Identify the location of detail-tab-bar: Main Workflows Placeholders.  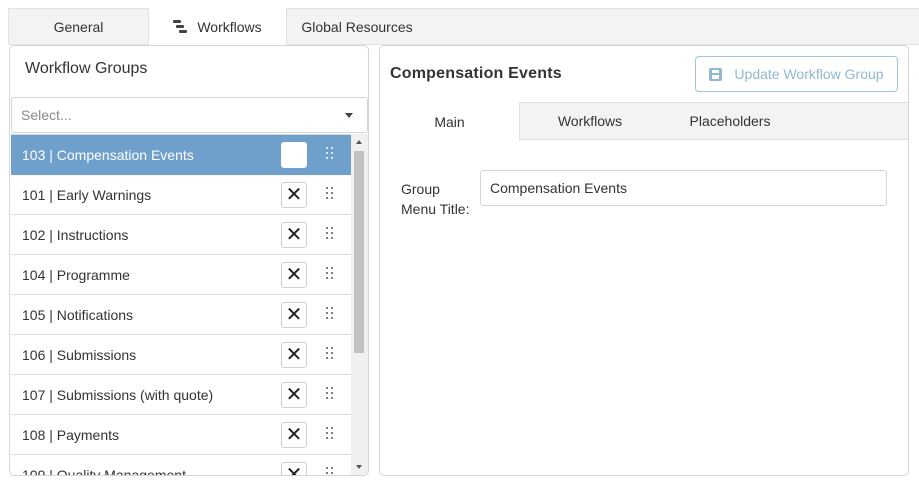
(644, 121).